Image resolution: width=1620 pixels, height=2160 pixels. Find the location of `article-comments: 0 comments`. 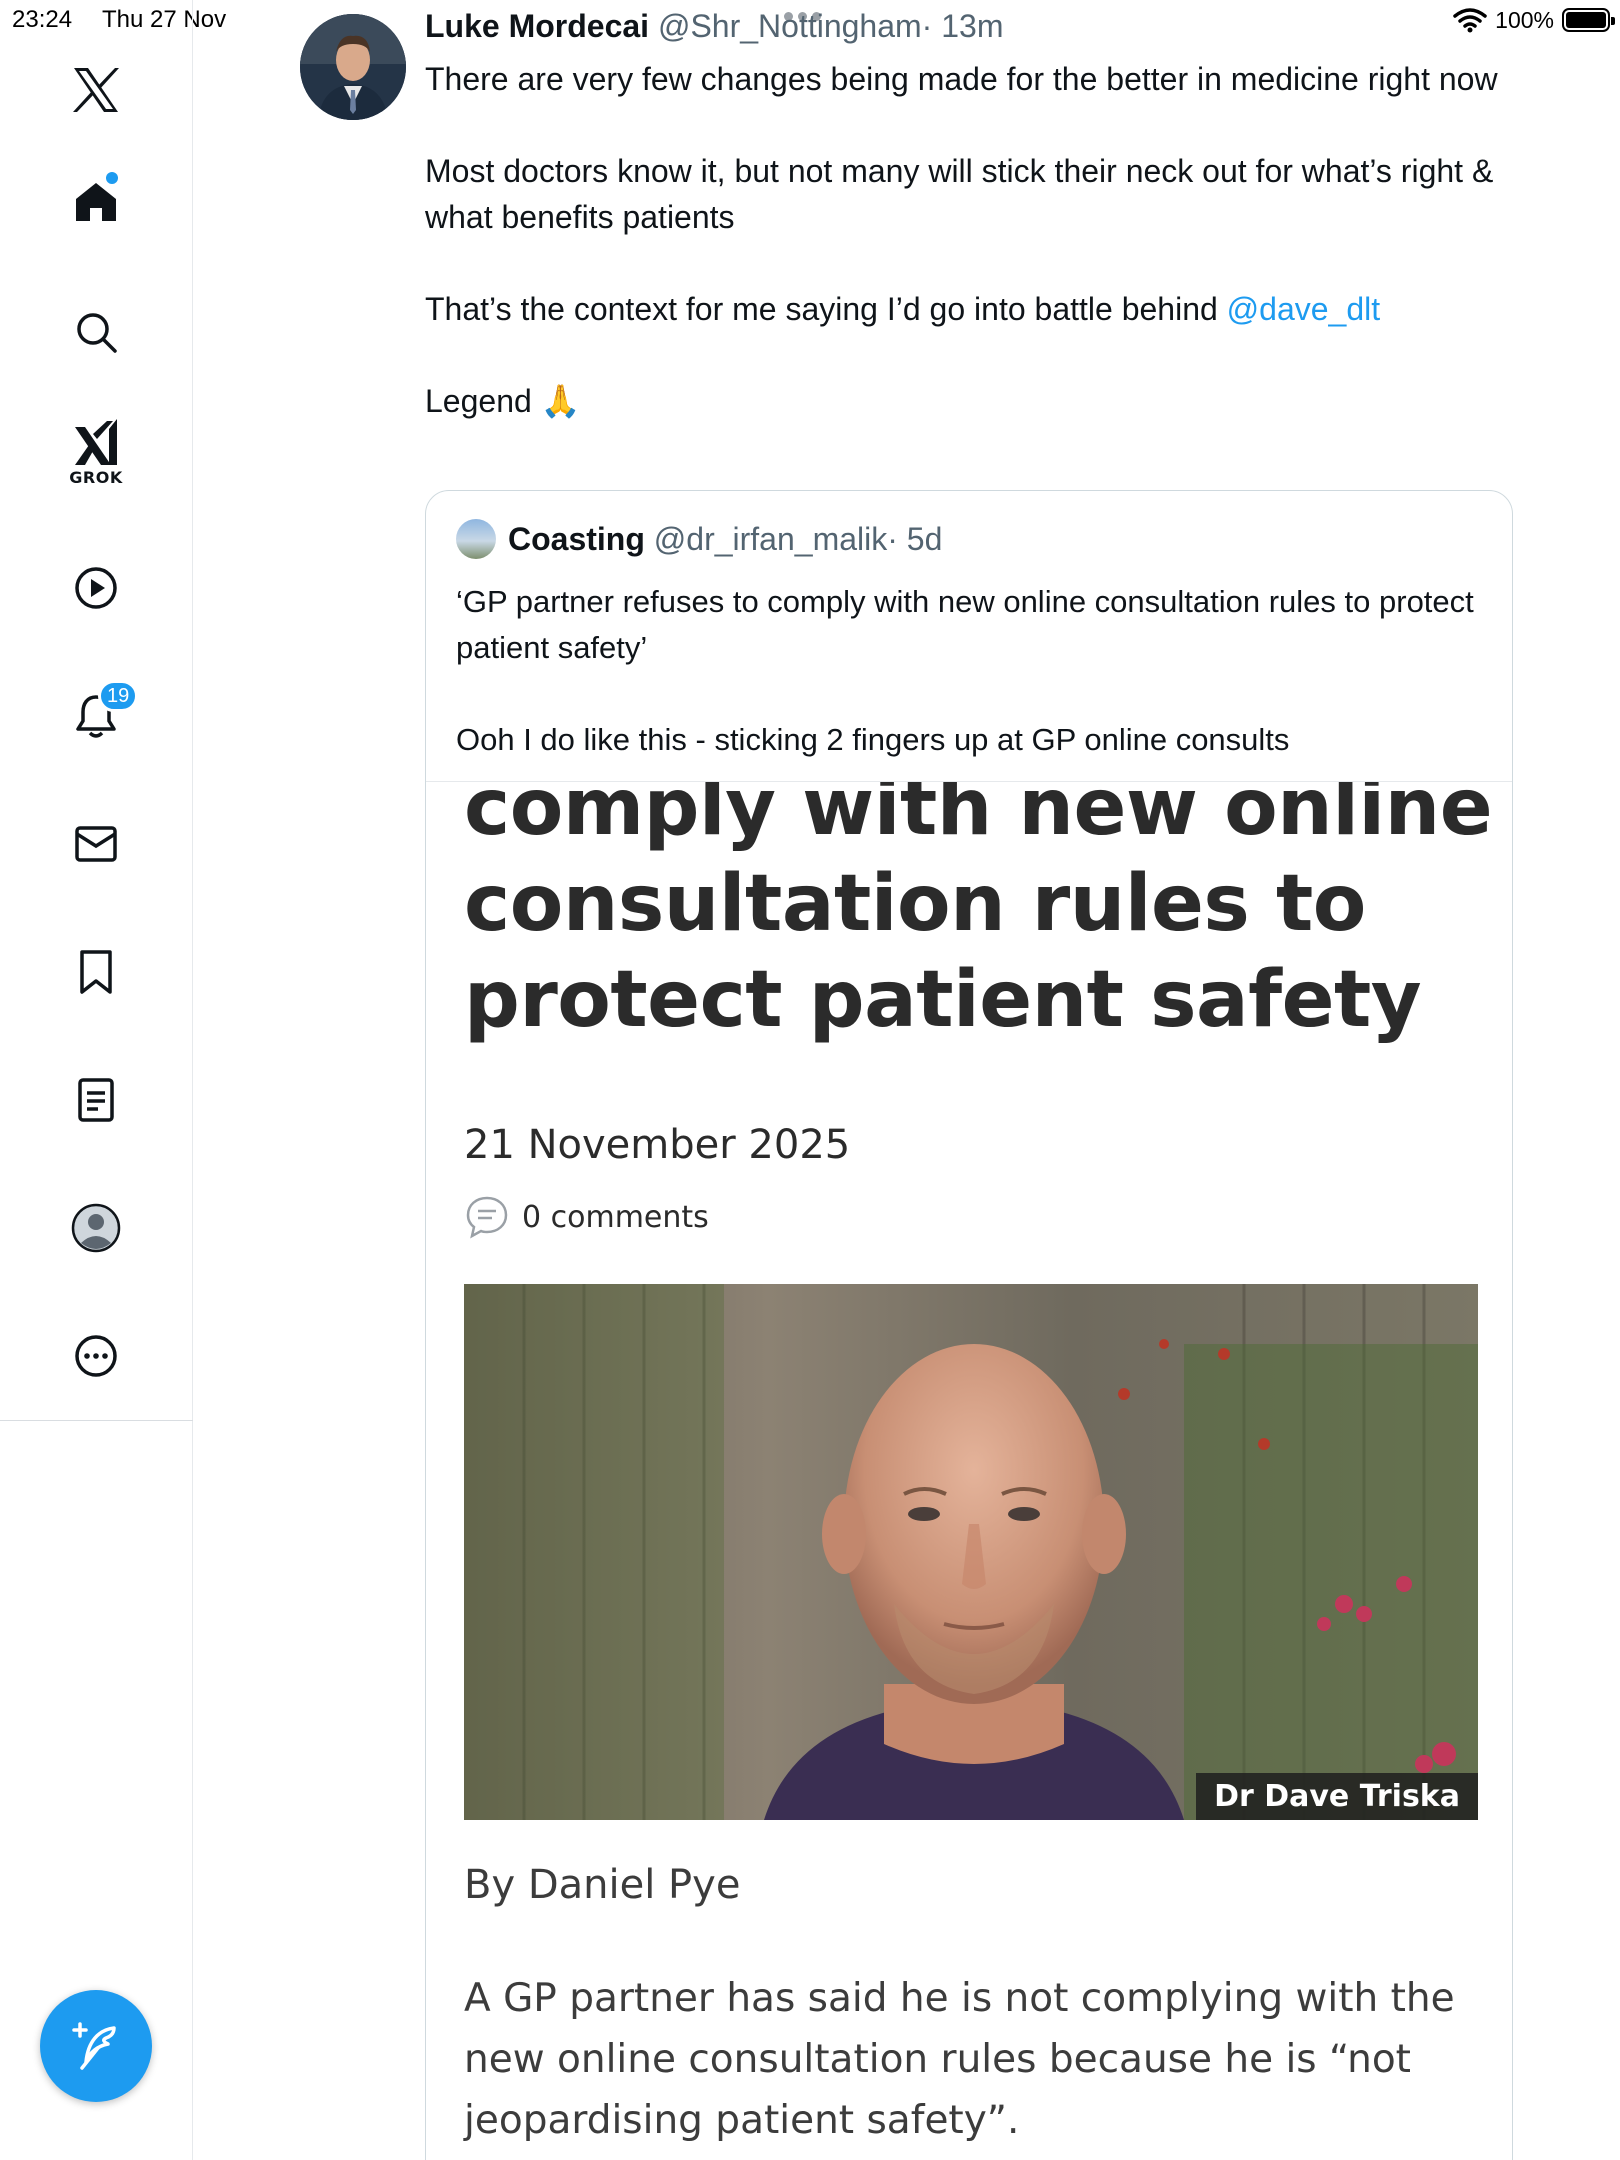

article-comments: 0 comments is located at coordinates (586, 1217).